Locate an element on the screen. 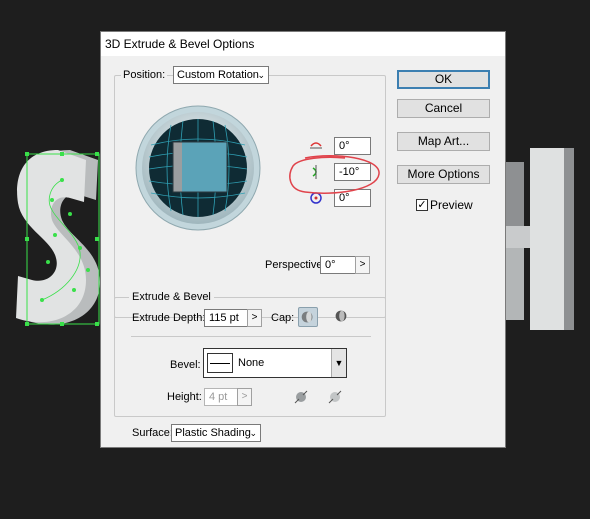  bevel-select: None ▼ is located at coordinates (275, 363).